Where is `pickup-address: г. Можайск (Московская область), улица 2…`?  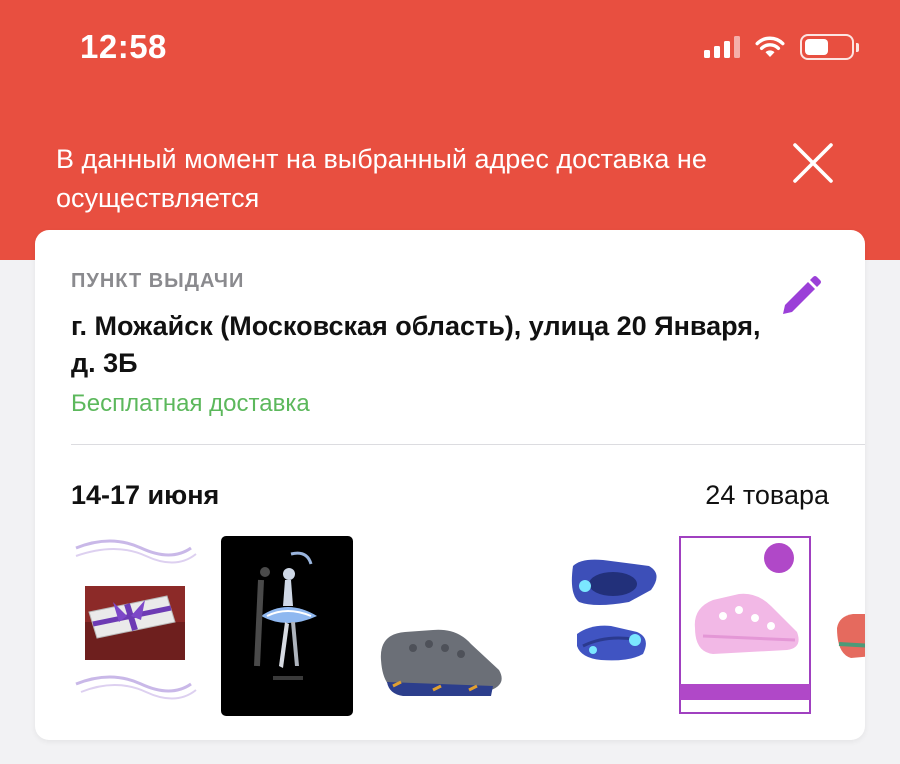
pickup-address: г. Можайск (Московская область), улица 2… is located at coordinates (416, 344).